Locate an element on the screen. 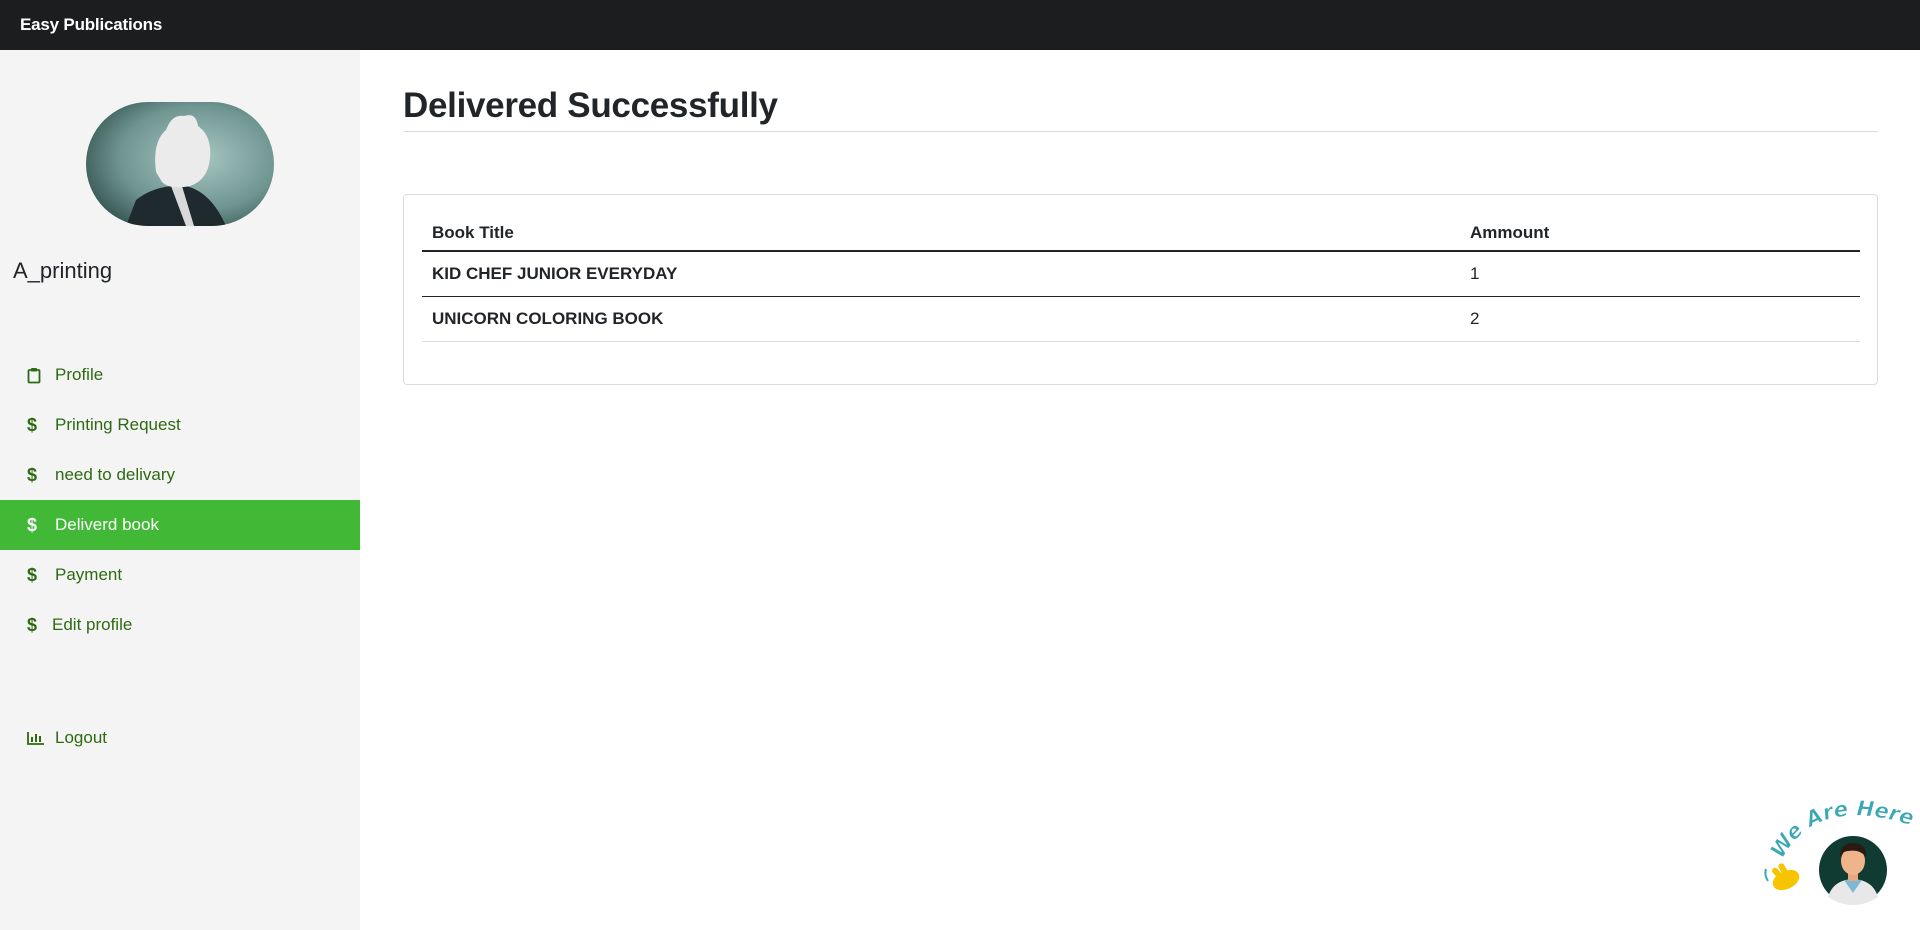  chat-widget: We Are Here! is located at coordinates (1840, 857).